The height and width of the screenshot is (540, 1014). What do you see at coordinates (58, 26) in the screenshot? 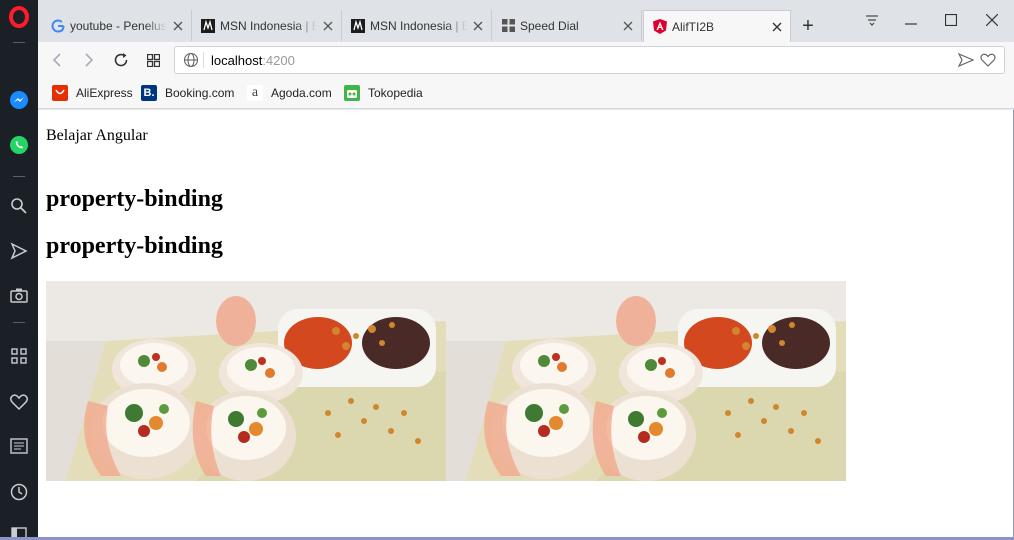
I see `google-icon` at bounding box center [58, 26].